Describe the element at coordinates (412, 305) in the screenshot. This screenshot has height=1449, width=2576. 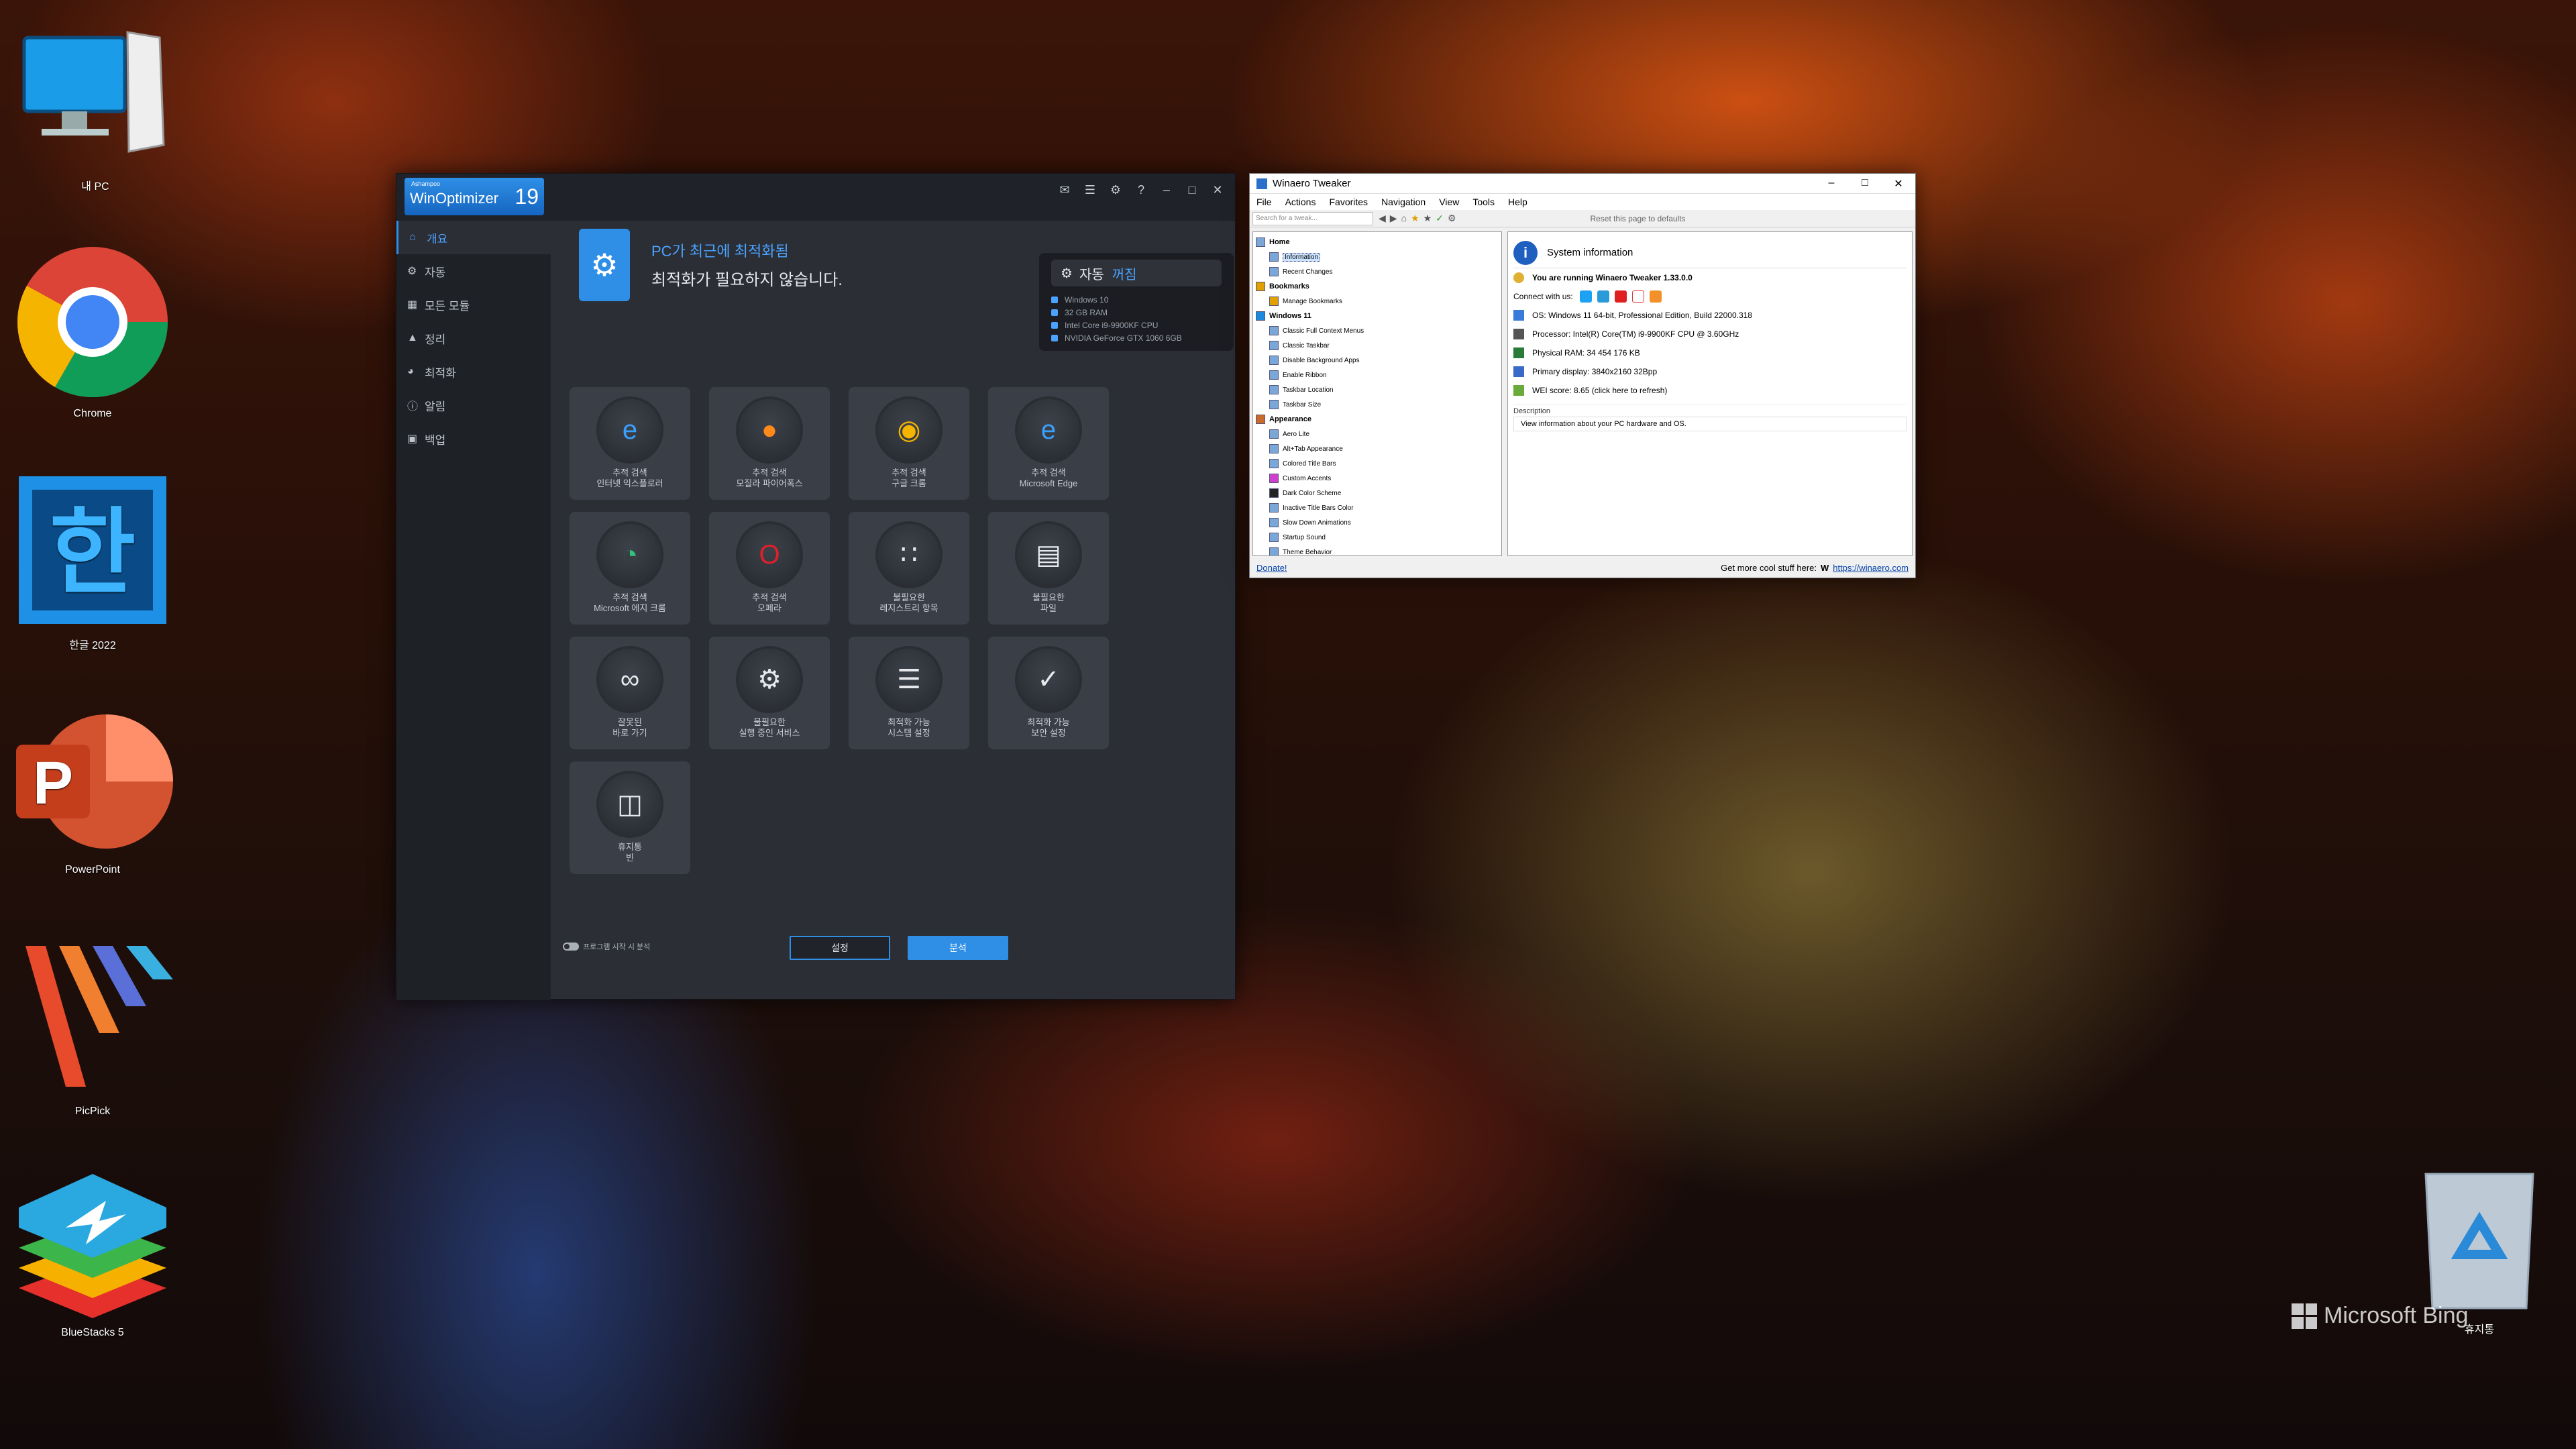
I see `grid-icon: ▦` at that location.